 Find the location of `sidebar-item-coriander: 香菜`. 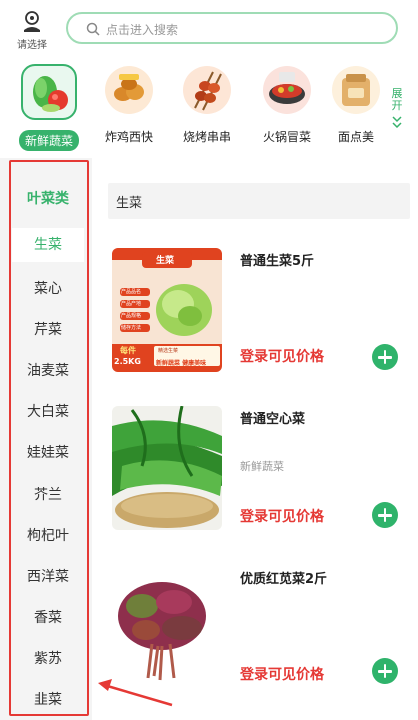

sidebar-item-coriander: 香菜 is located at coordinates (48, 617).